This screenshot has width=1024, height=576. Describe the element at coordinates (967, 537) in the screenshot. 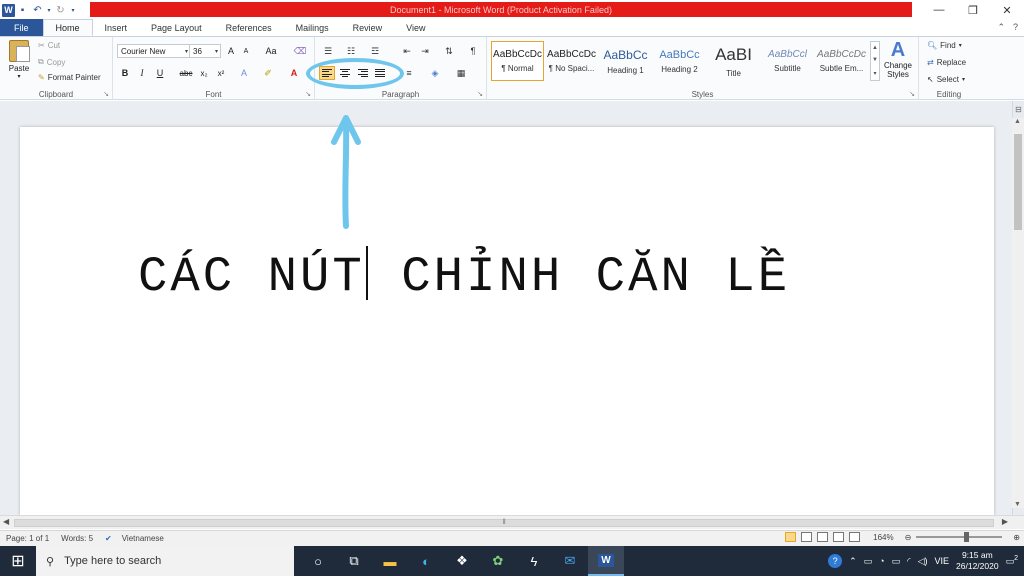

I see `zoom-slider-thumb` at that location.